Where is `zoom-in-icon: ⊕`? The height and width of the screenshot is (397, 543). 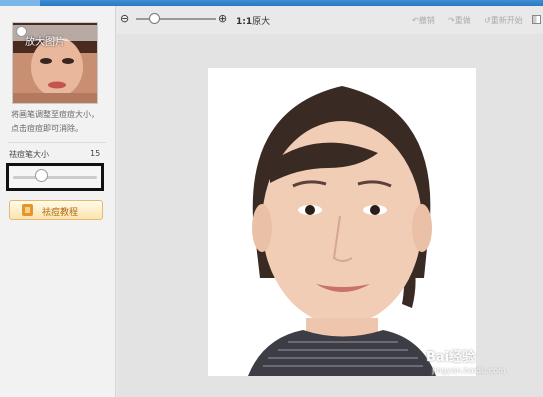
zoom-in-icon: ⊕ is located at coordinates (225, 19).